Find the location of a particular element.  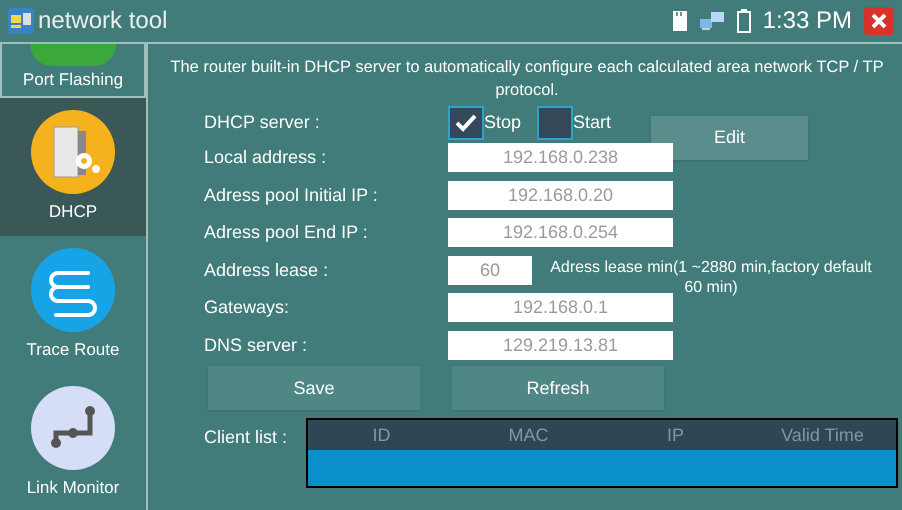

clock-time: 1:33 PM is located at coordinates (807, 21).